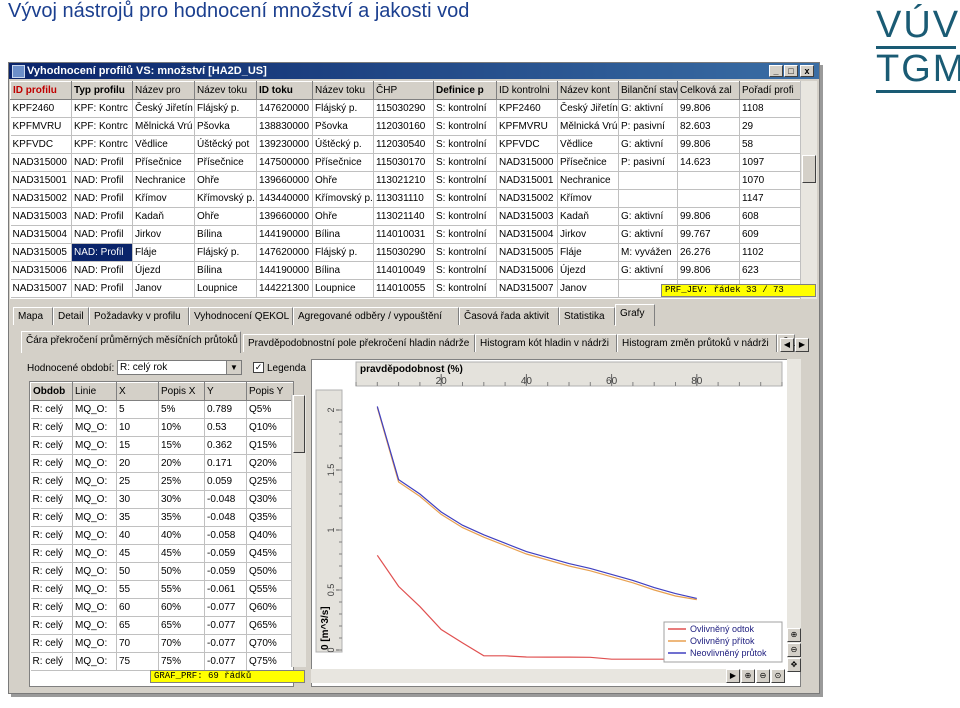 The width and height of the screenshot is (960, 708). I want to click on chart-data-cell: 20%, so click(181, 463).